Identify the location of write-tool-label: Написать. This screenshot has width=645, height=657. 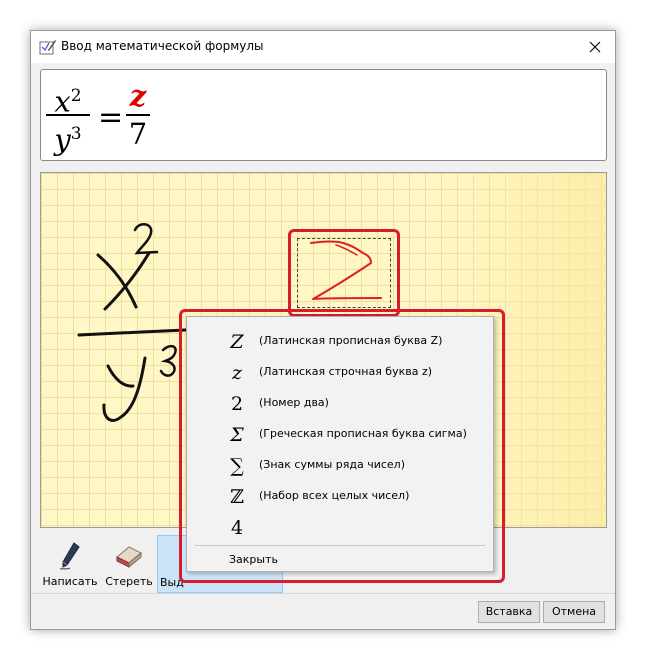
(70, 581).